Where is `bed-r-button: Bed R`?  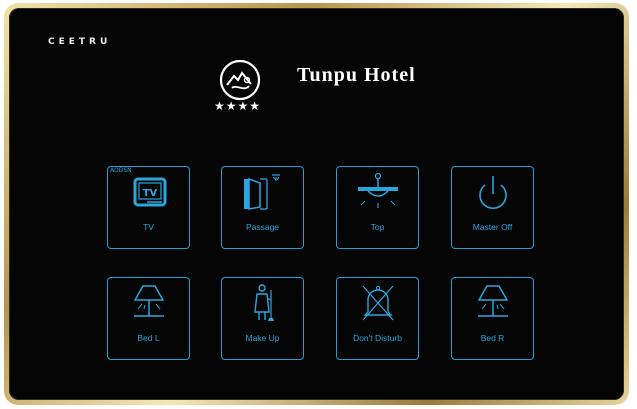
bed-r-button: Bed R is located at coordinates (492, 318).